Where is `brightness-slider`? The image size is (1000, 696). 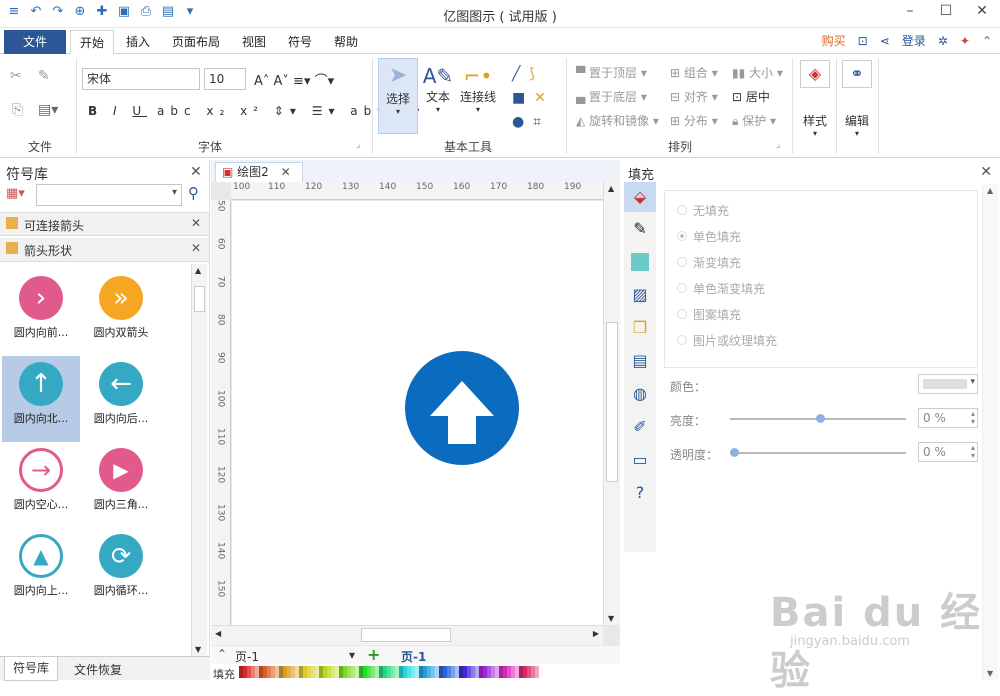
brightness-slider is located at coordinates (818, 418).